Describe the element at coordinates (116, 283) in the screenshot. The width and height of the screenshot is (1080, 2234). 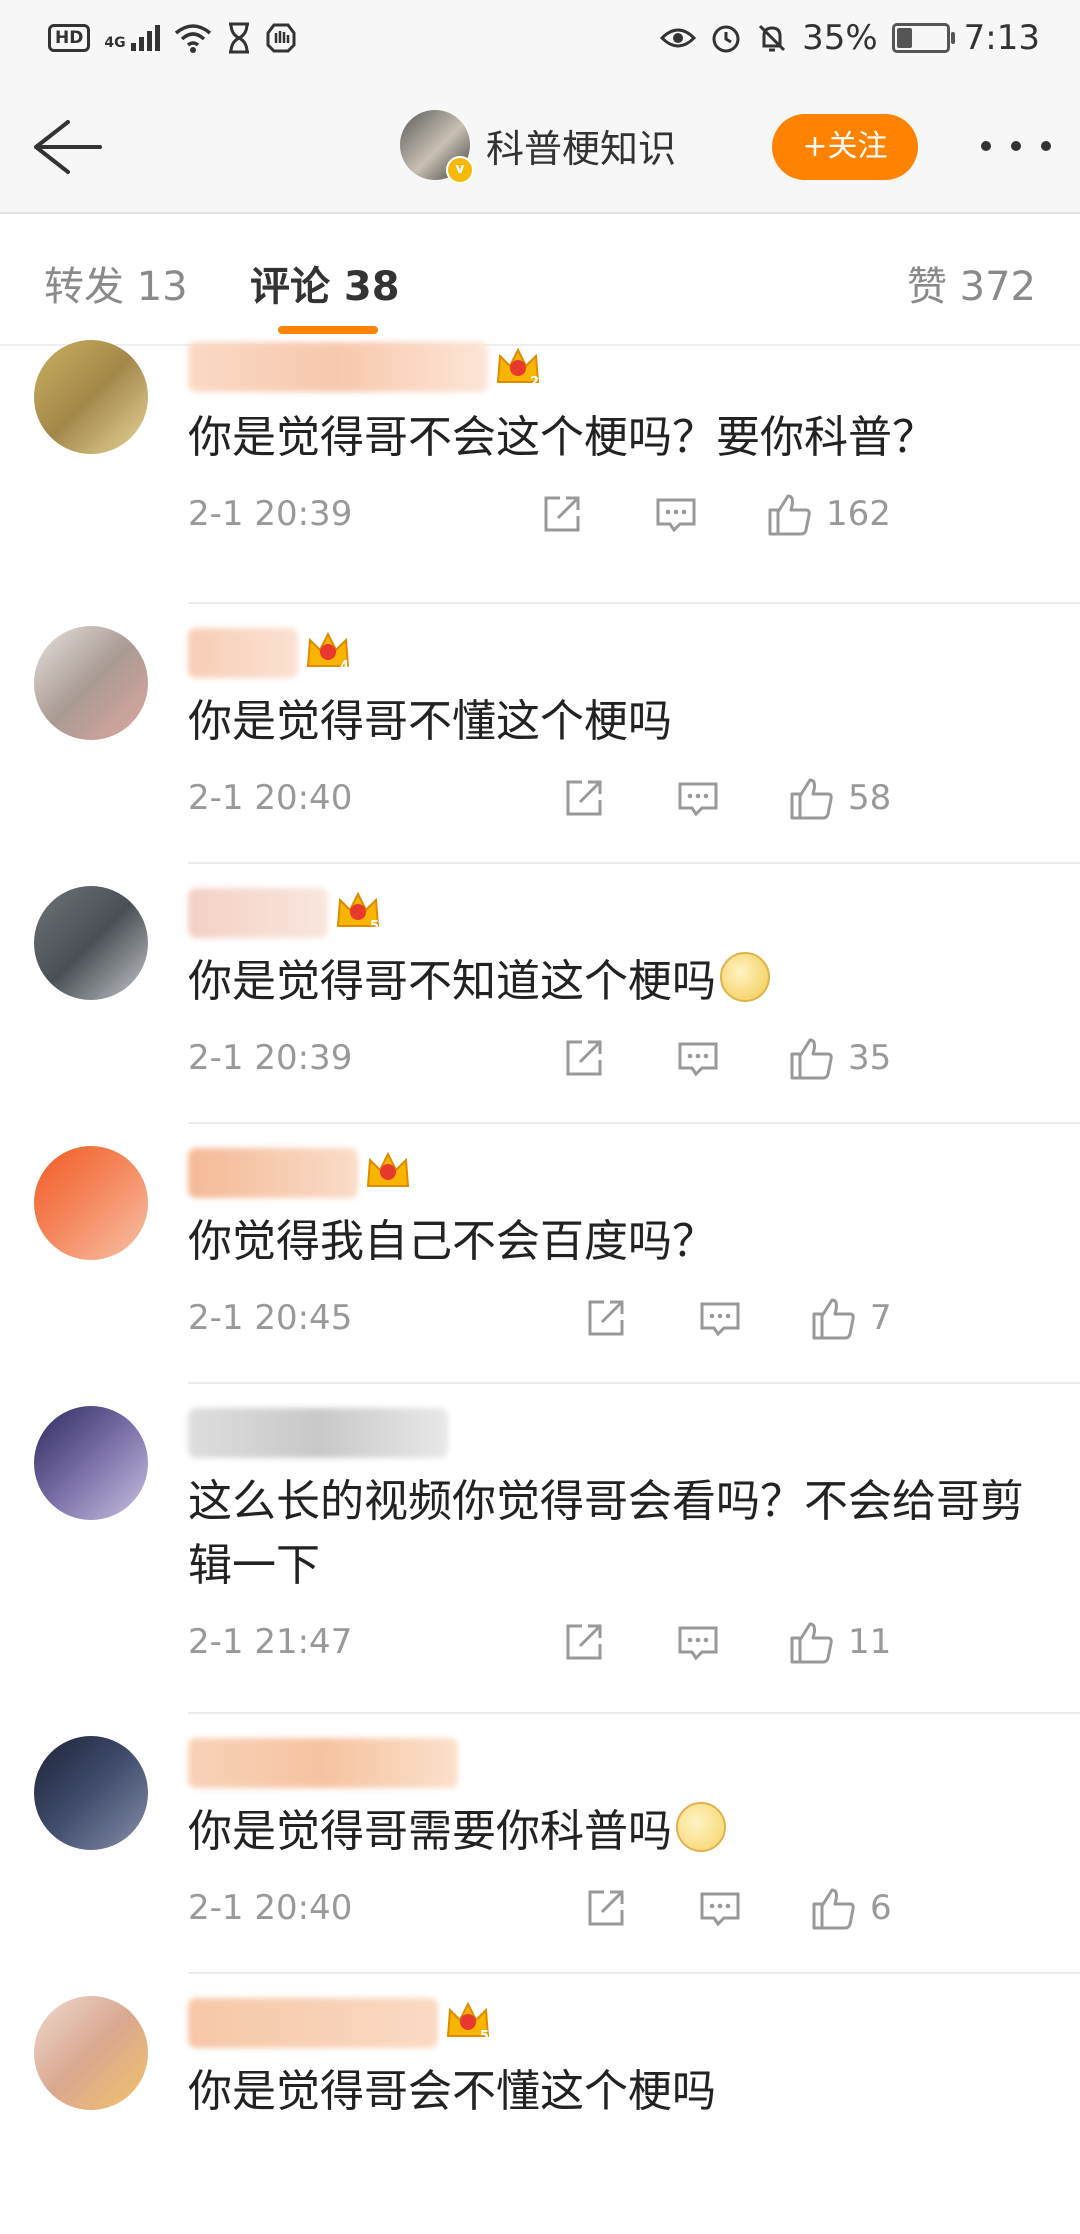
I see `tab-repost: 转发 13` at that location.